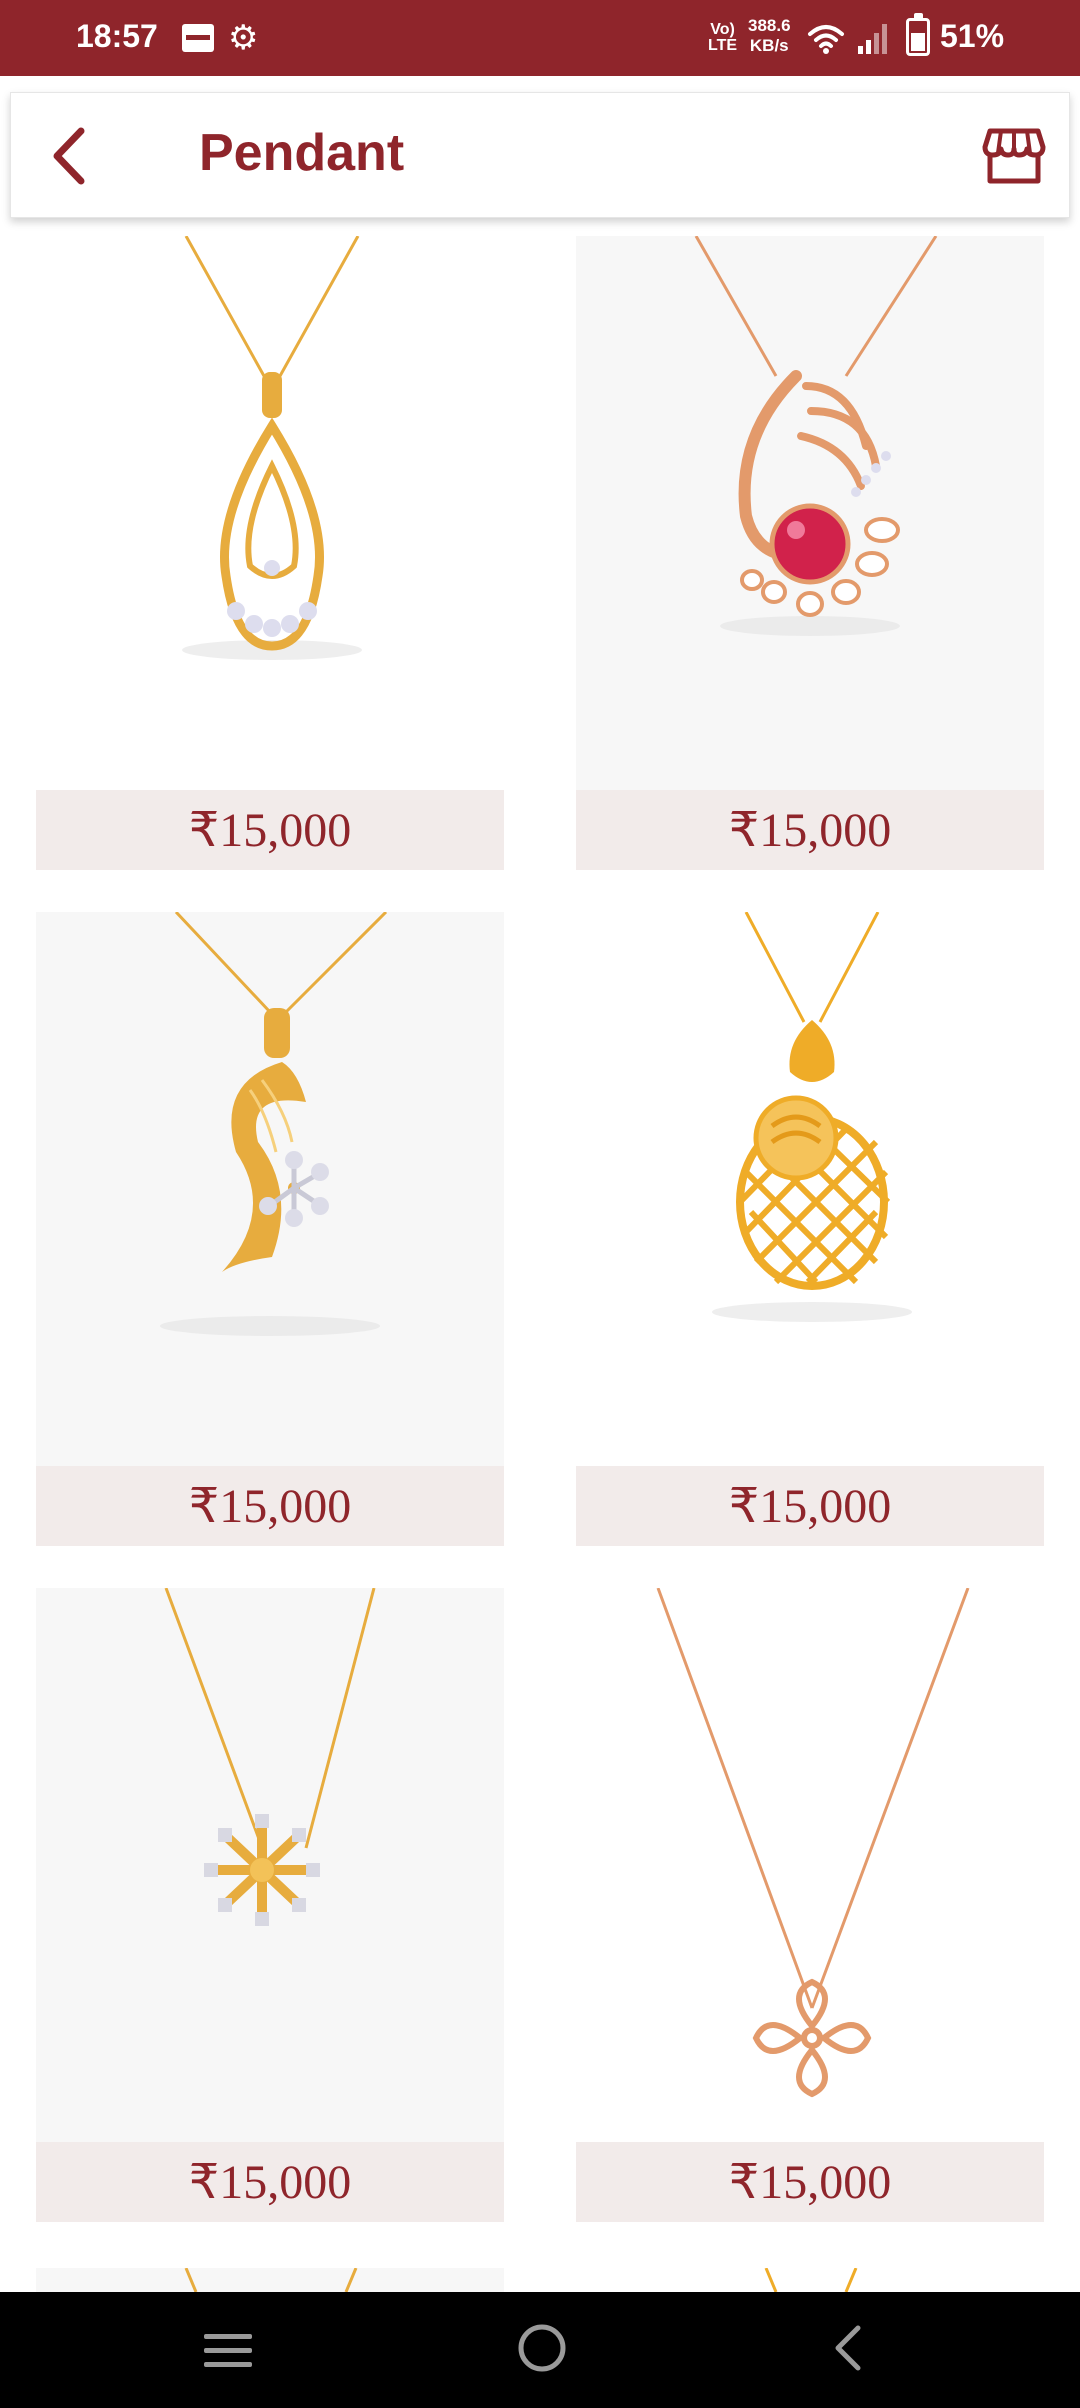 The height and width of the screenshot is (2408, 1080). I want to click on network-speed-value: 388.6, so click(769, 25).